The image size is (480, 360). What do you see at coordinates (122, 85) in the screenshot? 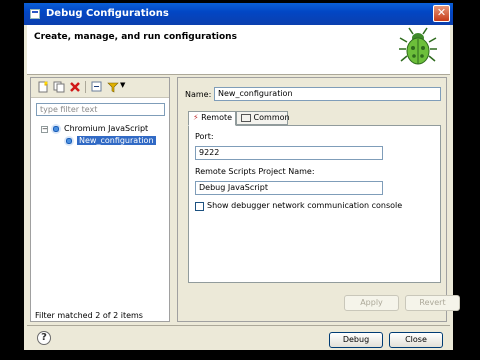
I see `filter-dropdown-icon: ▼` at bounding box center [122, 85].